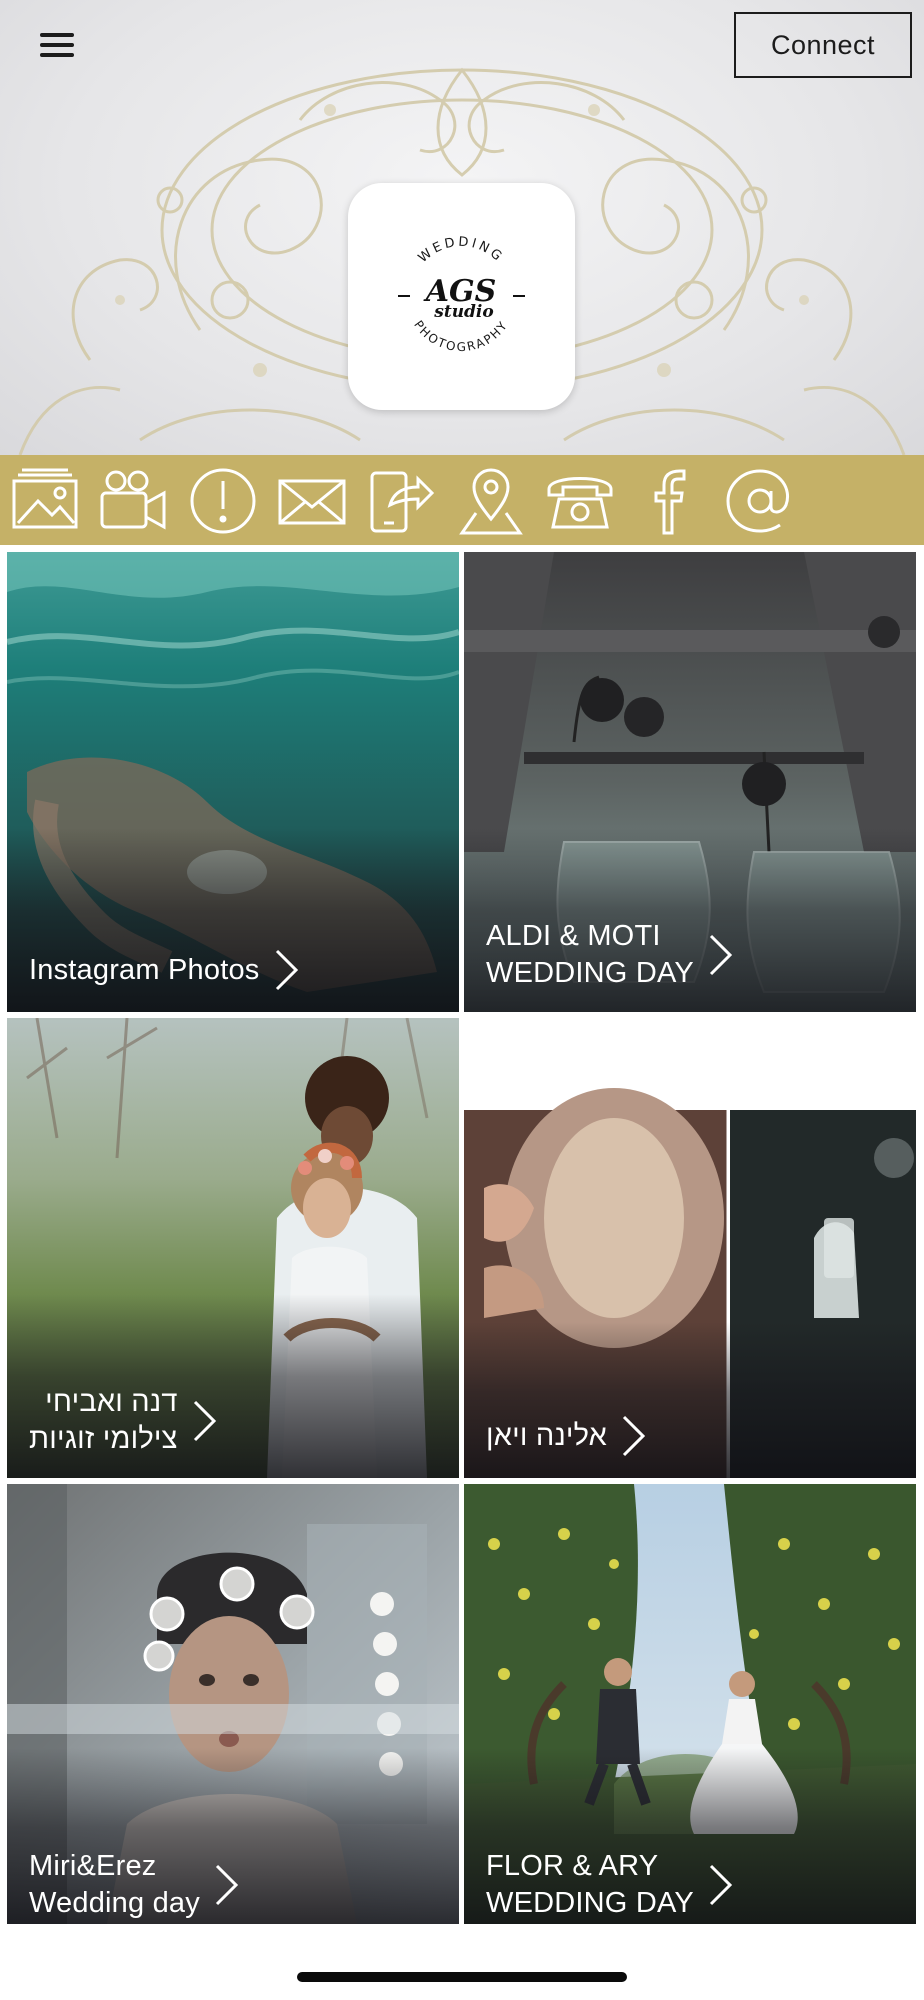 The image size is (924, 2000). I want to click on mail-icon, so click(312, 501).